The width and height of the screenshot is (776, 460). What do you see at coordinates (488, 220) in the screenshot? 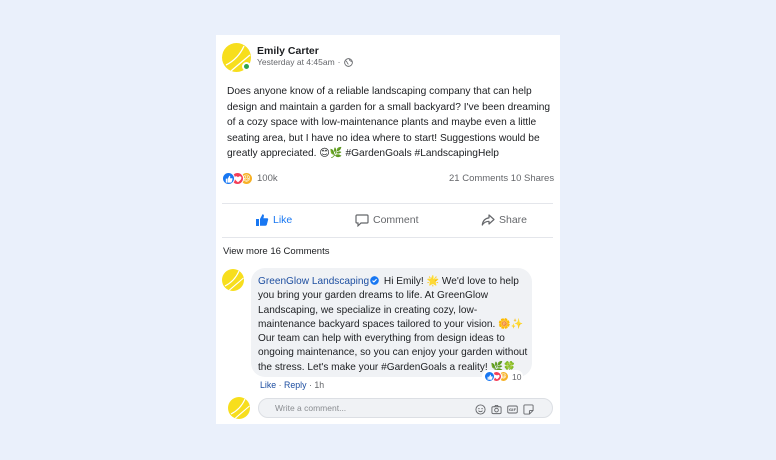
I see `share-icon` at bounding box center [488, 220].